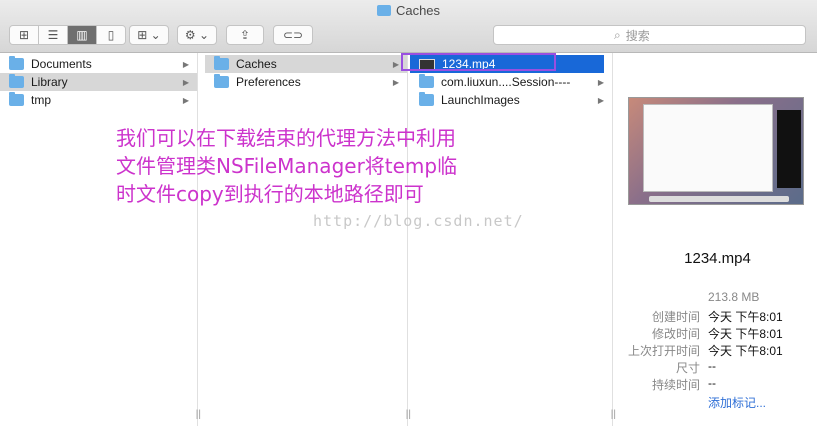 The image size is (817, 426). Describe the element at coordinates (408, 10) in the screenshot. I see `window-title: Caches` at that location.